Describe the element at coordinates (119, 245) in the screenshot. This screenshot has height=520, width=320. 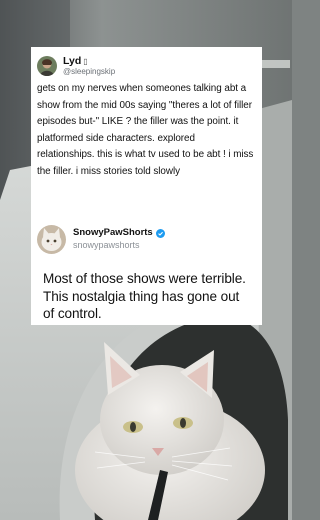
I see `user-handle: snowypawshorts` at that location.